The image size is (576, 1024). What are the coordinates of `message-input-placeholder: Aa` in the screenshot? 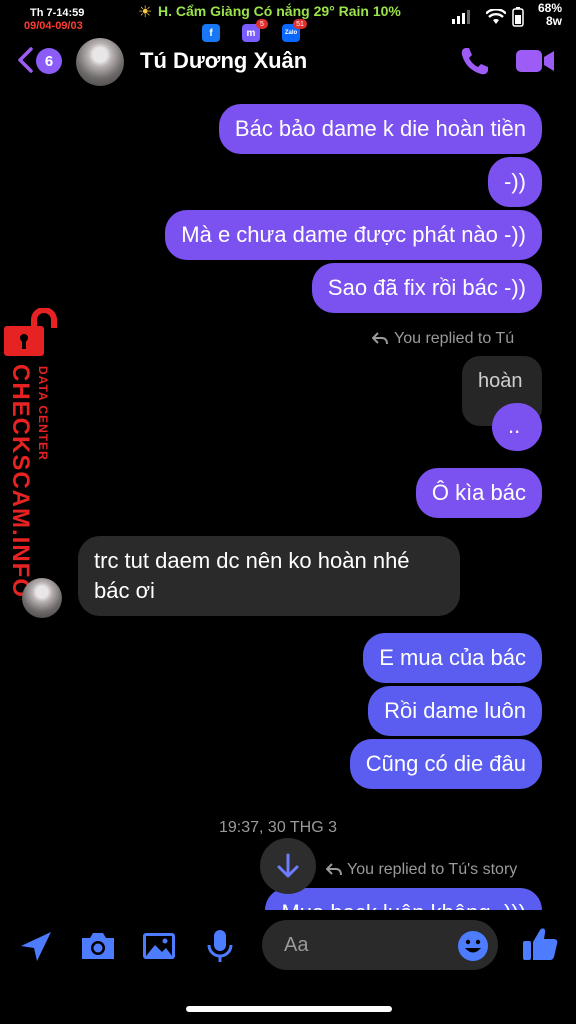 It's located at (296, 945).